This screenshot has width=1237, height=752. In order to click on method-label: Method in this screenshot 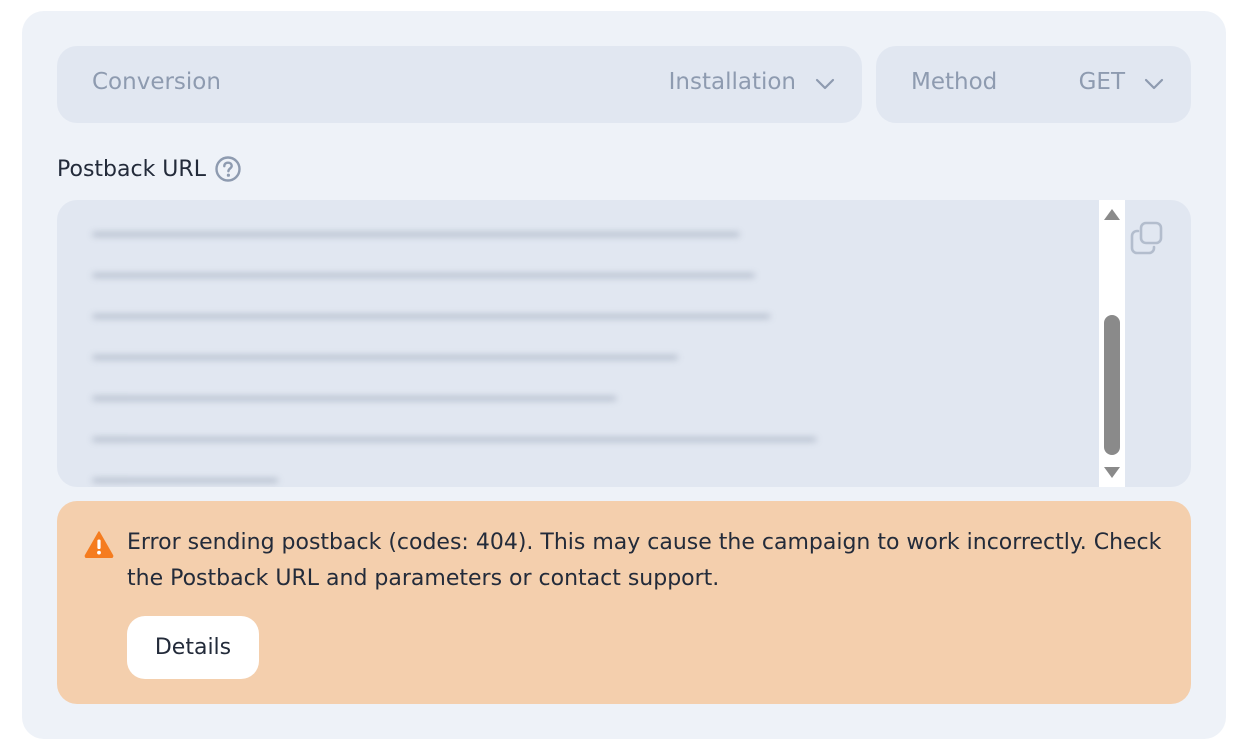, I will do `click(954, 82)`.